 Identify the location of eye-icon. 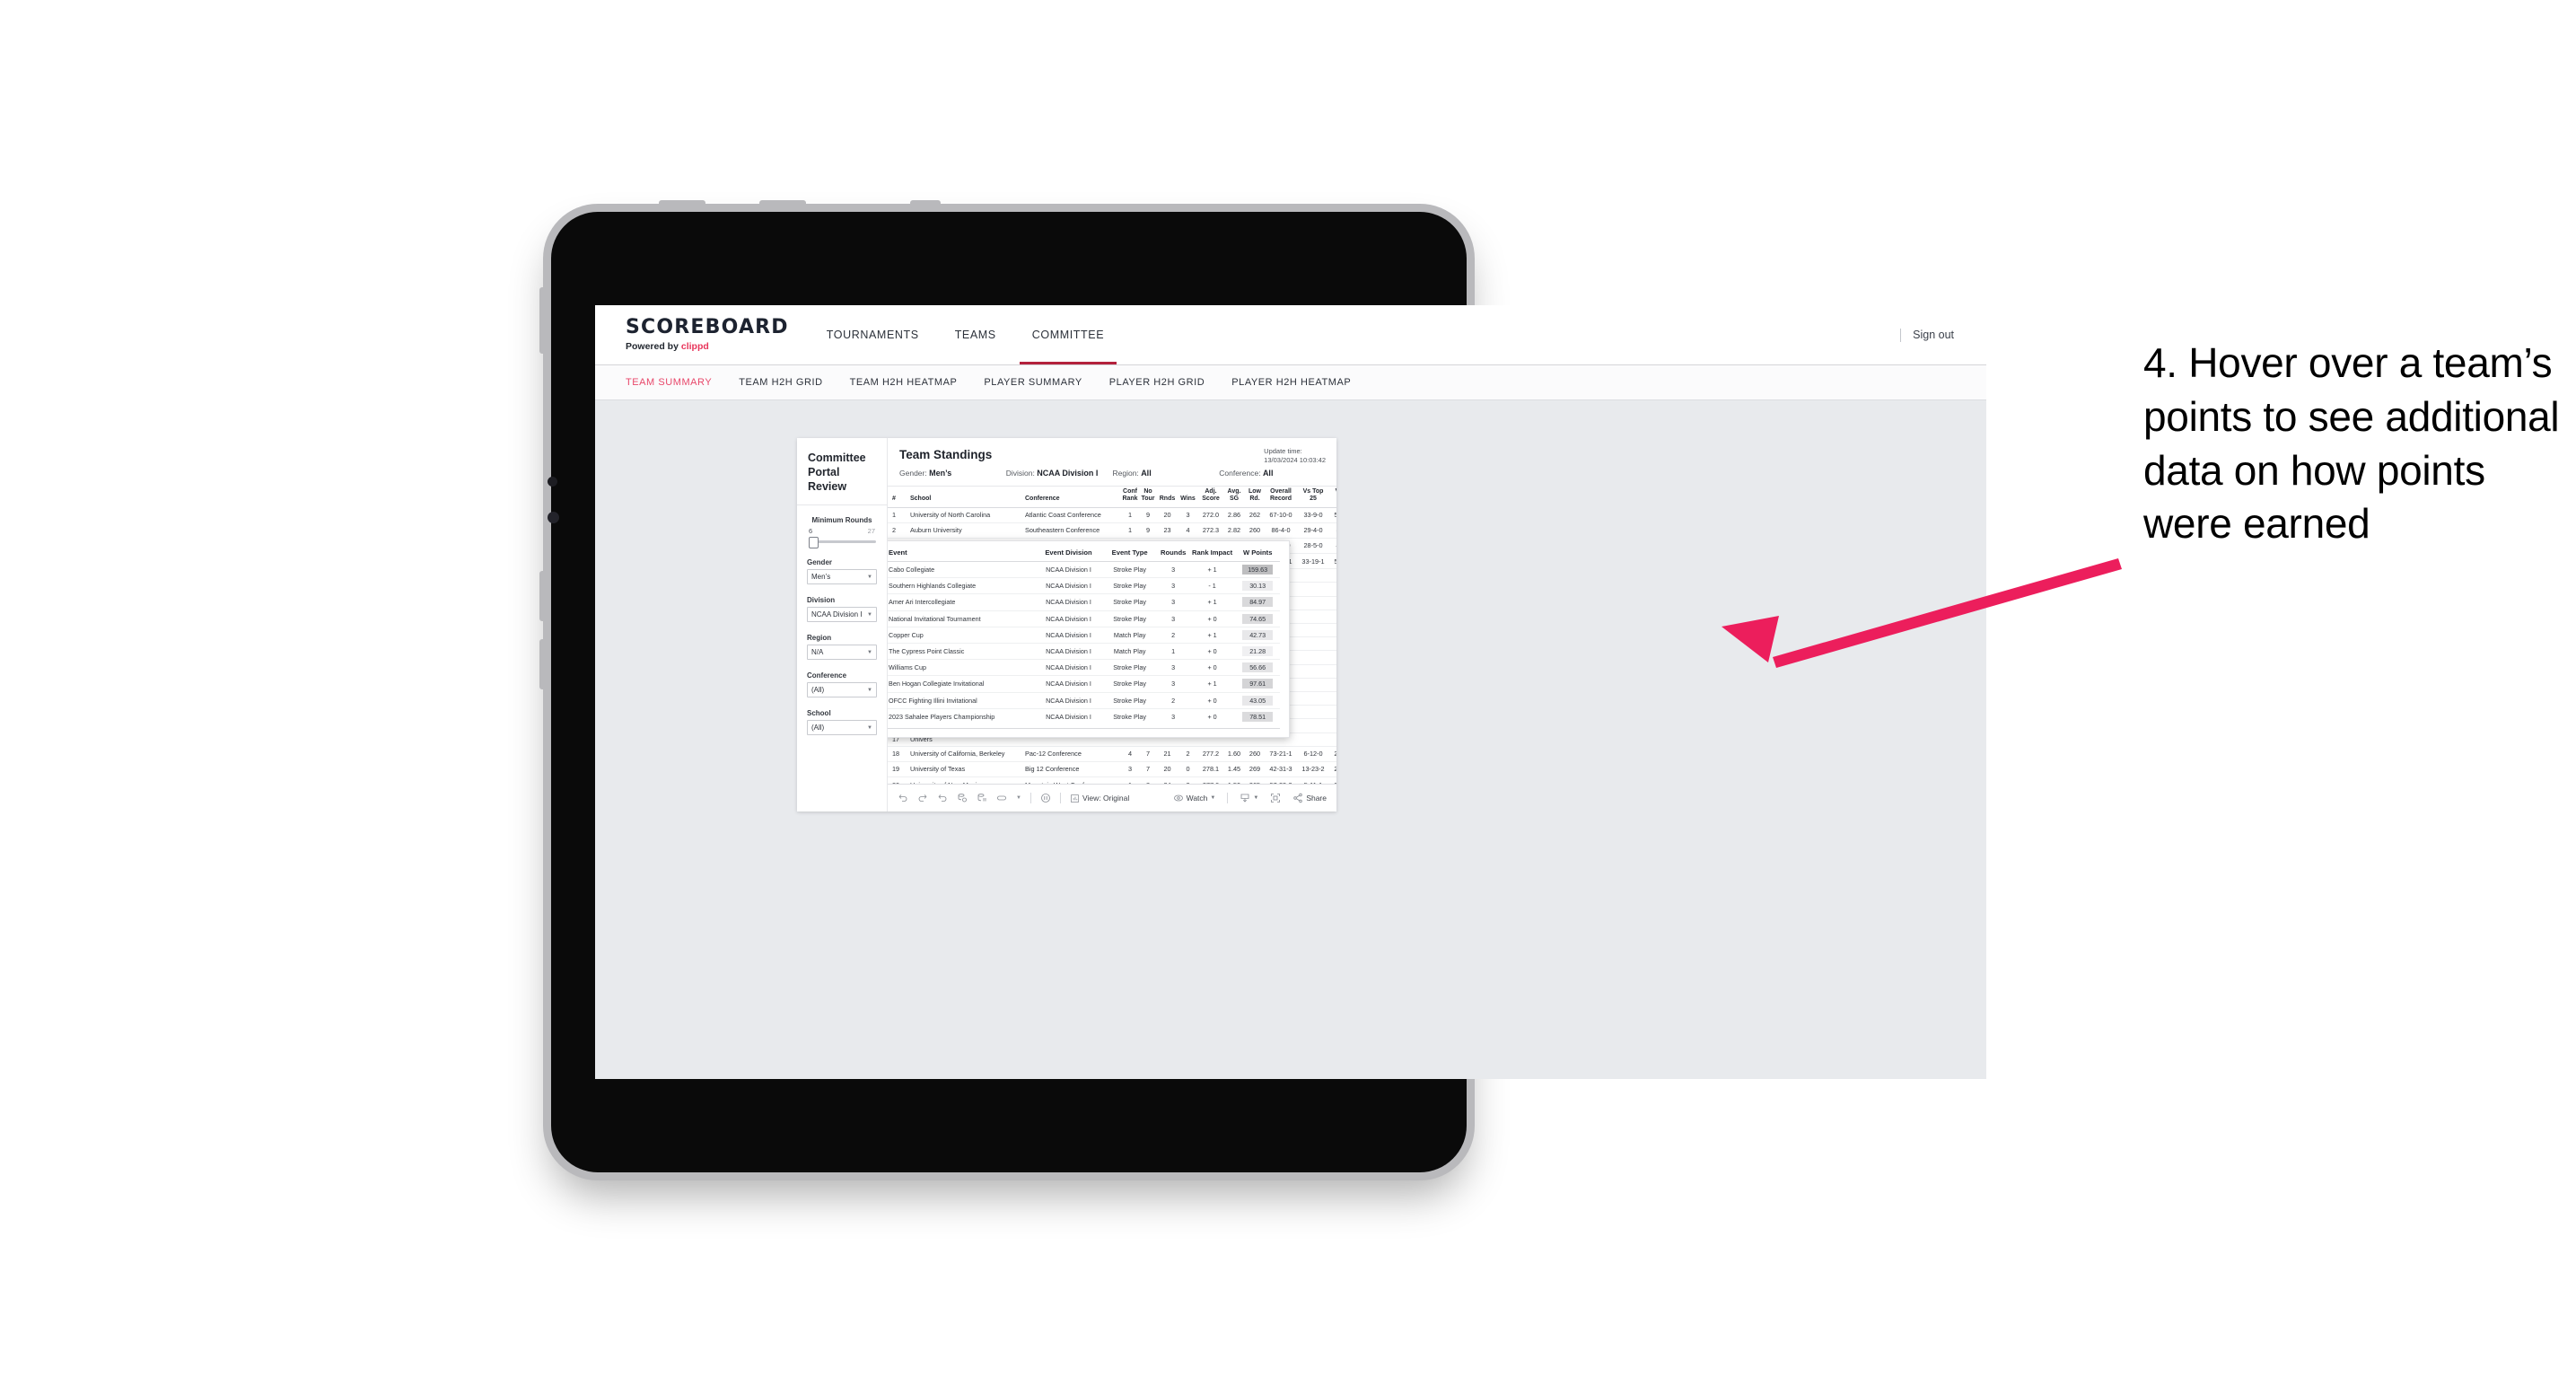
(1178, 798).